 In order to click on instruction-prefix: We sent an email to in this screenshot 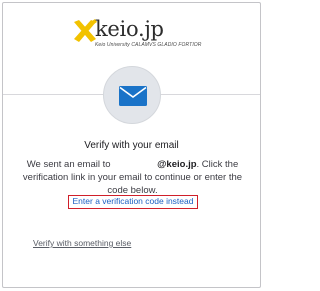, I will do `click(68, 164)`.